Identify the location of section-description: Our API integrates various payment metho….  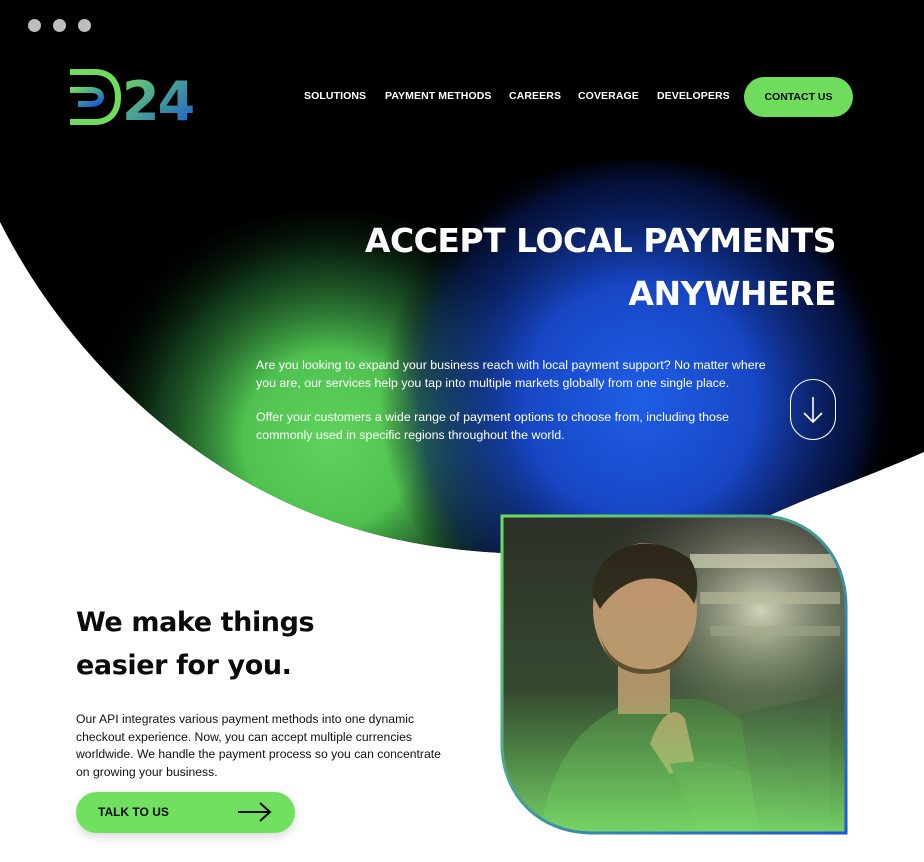
(258, 745).